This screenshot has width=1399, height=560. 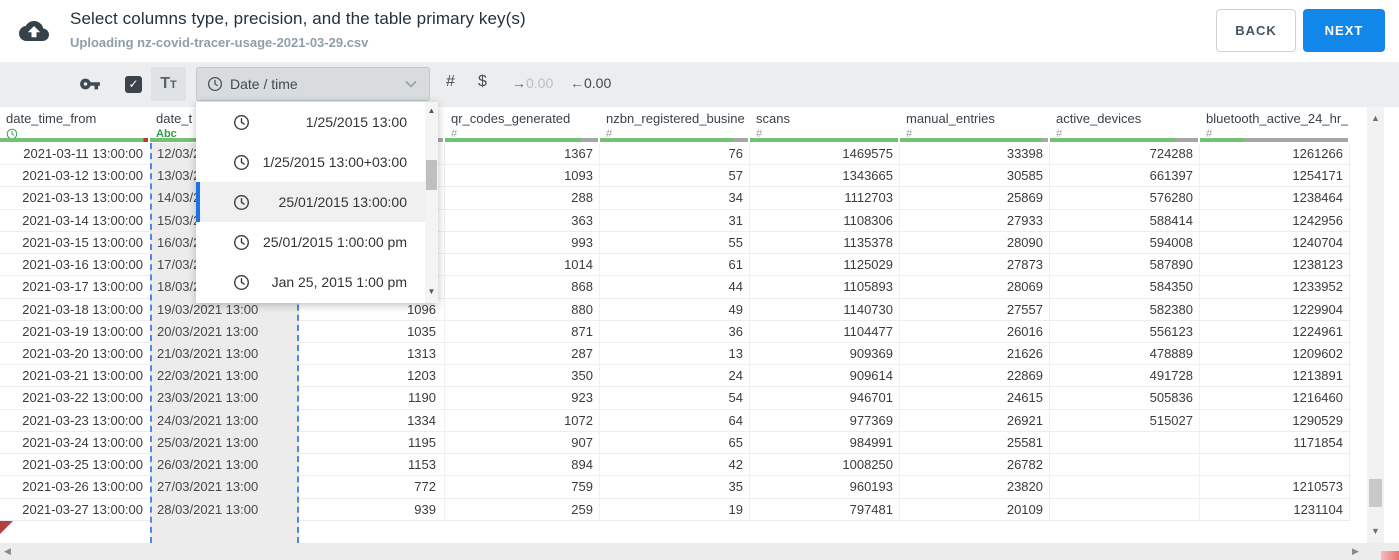 I want to click on column-header: bluetooth_active_24_hr_ #, so click(x=1275, y=125).